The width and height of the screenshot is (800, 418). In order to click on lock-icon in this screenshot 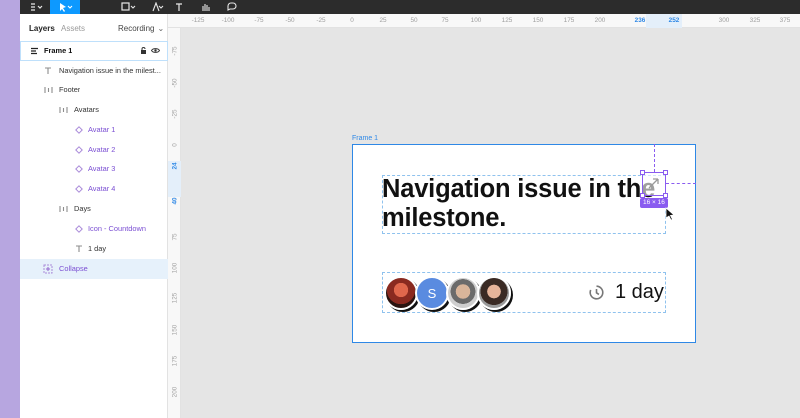, I will do `click(143, 51)`.